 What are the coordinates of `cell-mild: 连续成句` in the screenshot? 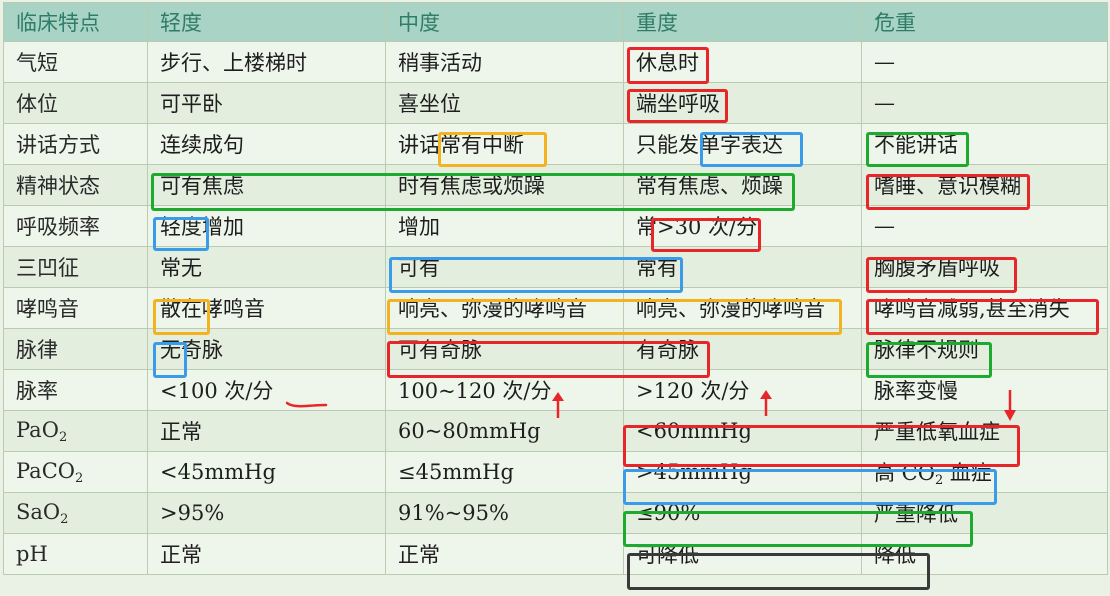 It's located at (266, 144).